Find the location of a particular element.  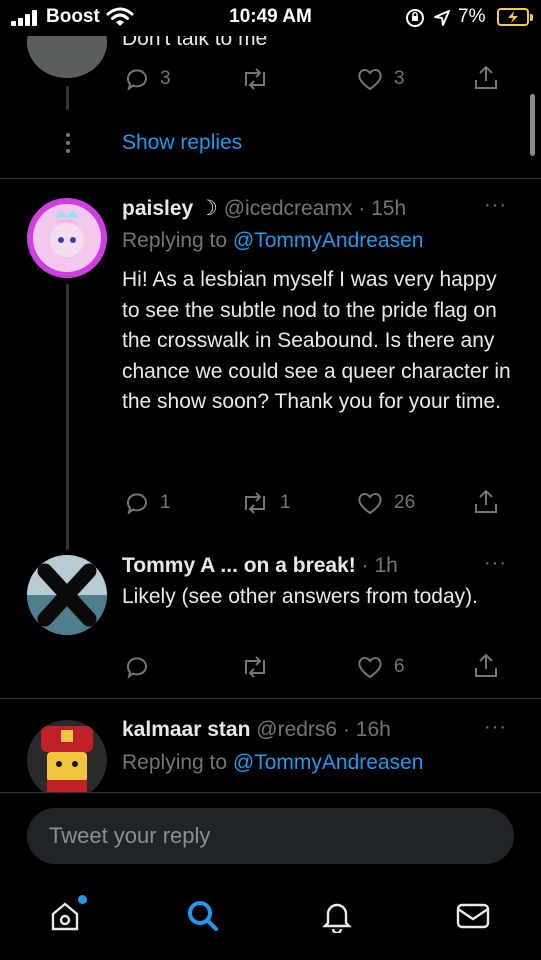

reply-count: 3 is located at coordinates (165, 78).